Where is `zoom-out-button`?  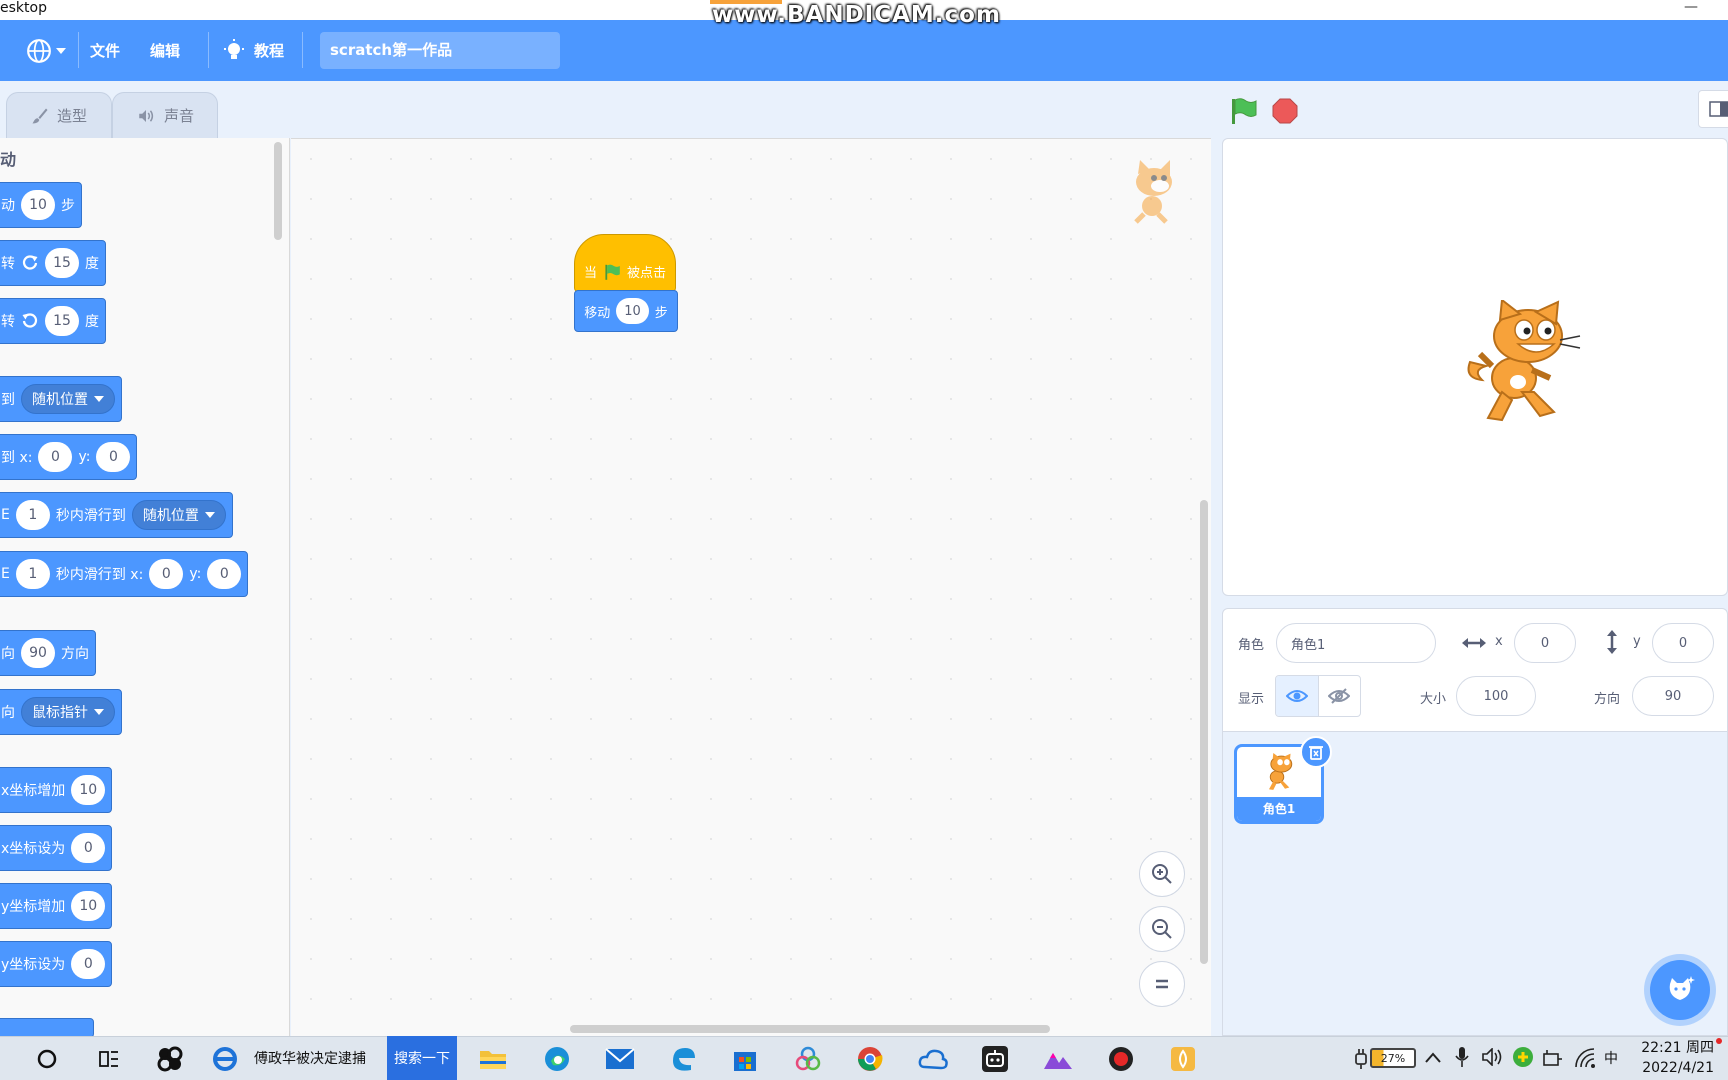
zoom-out-button is located at coordinates (1162, 929).